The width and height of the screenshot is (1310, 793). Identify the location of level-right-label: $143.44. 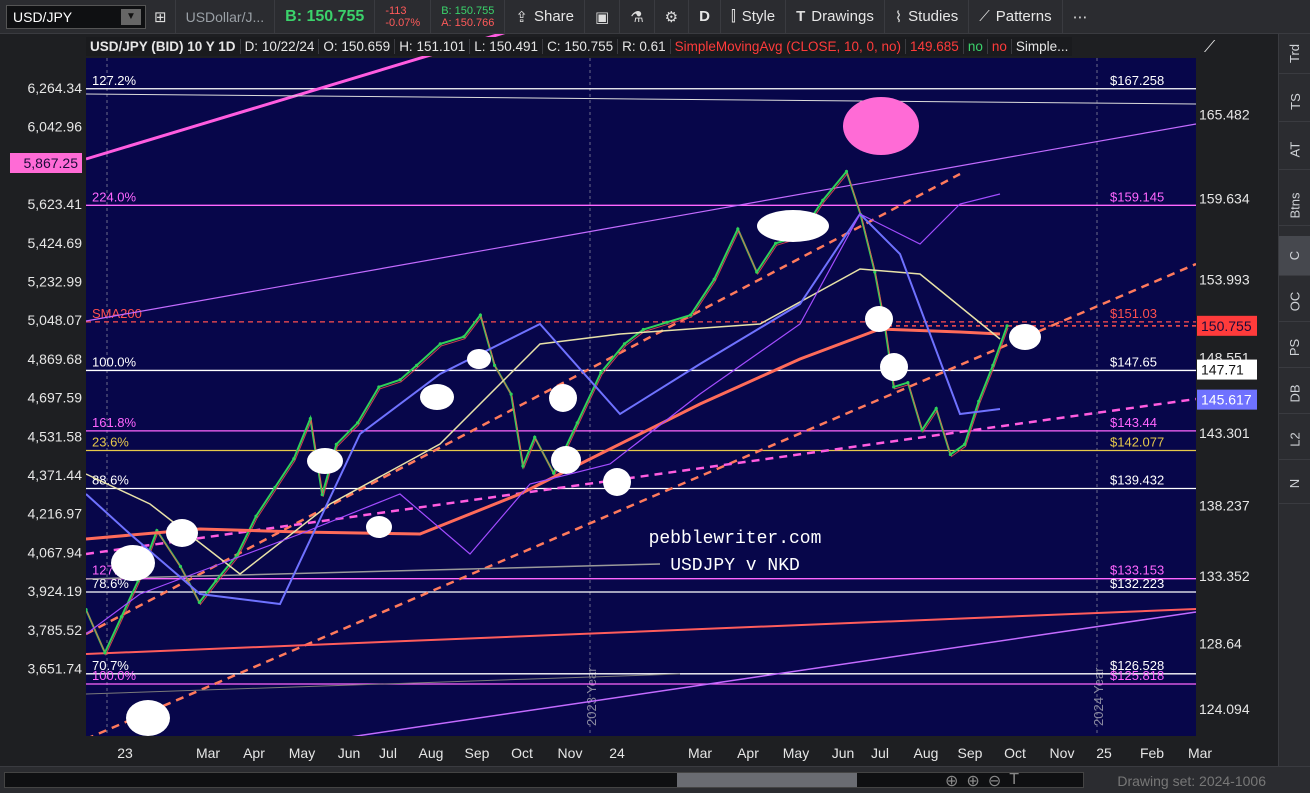
(1133, 422).